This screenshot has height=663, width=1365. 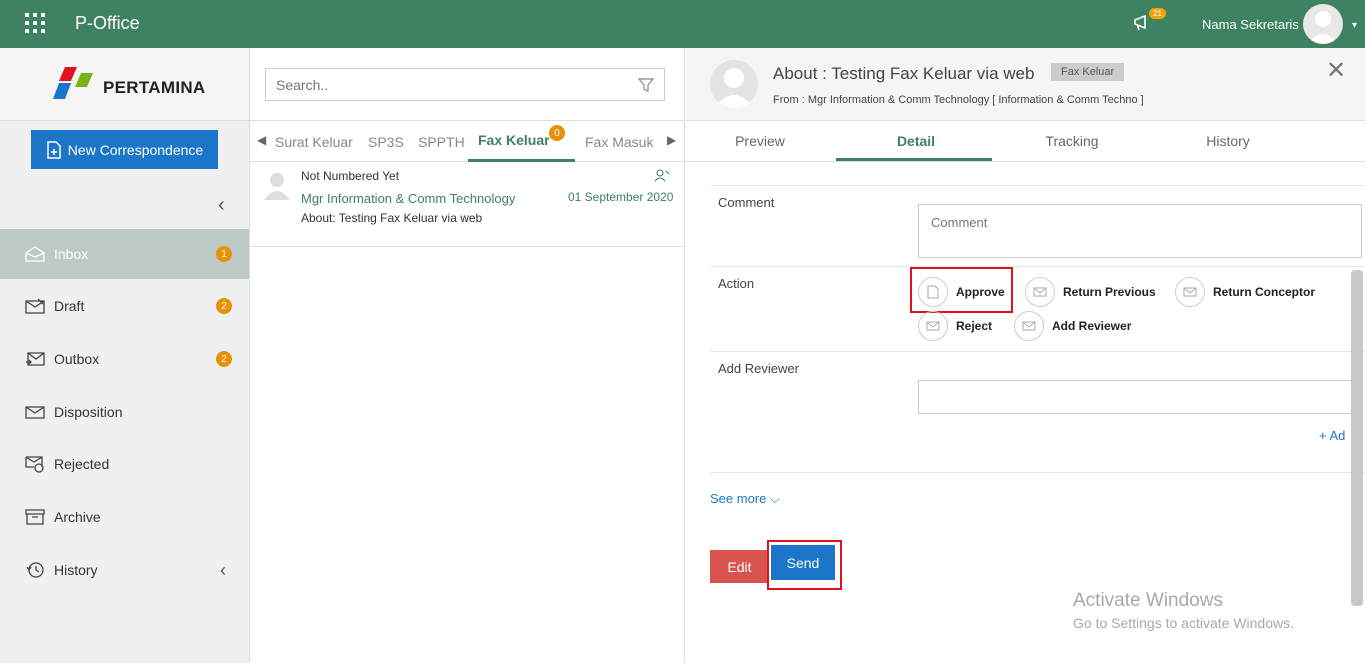 I want to click on tab-fax-masuk: Fax Masuk, so click(x=619, y=142).